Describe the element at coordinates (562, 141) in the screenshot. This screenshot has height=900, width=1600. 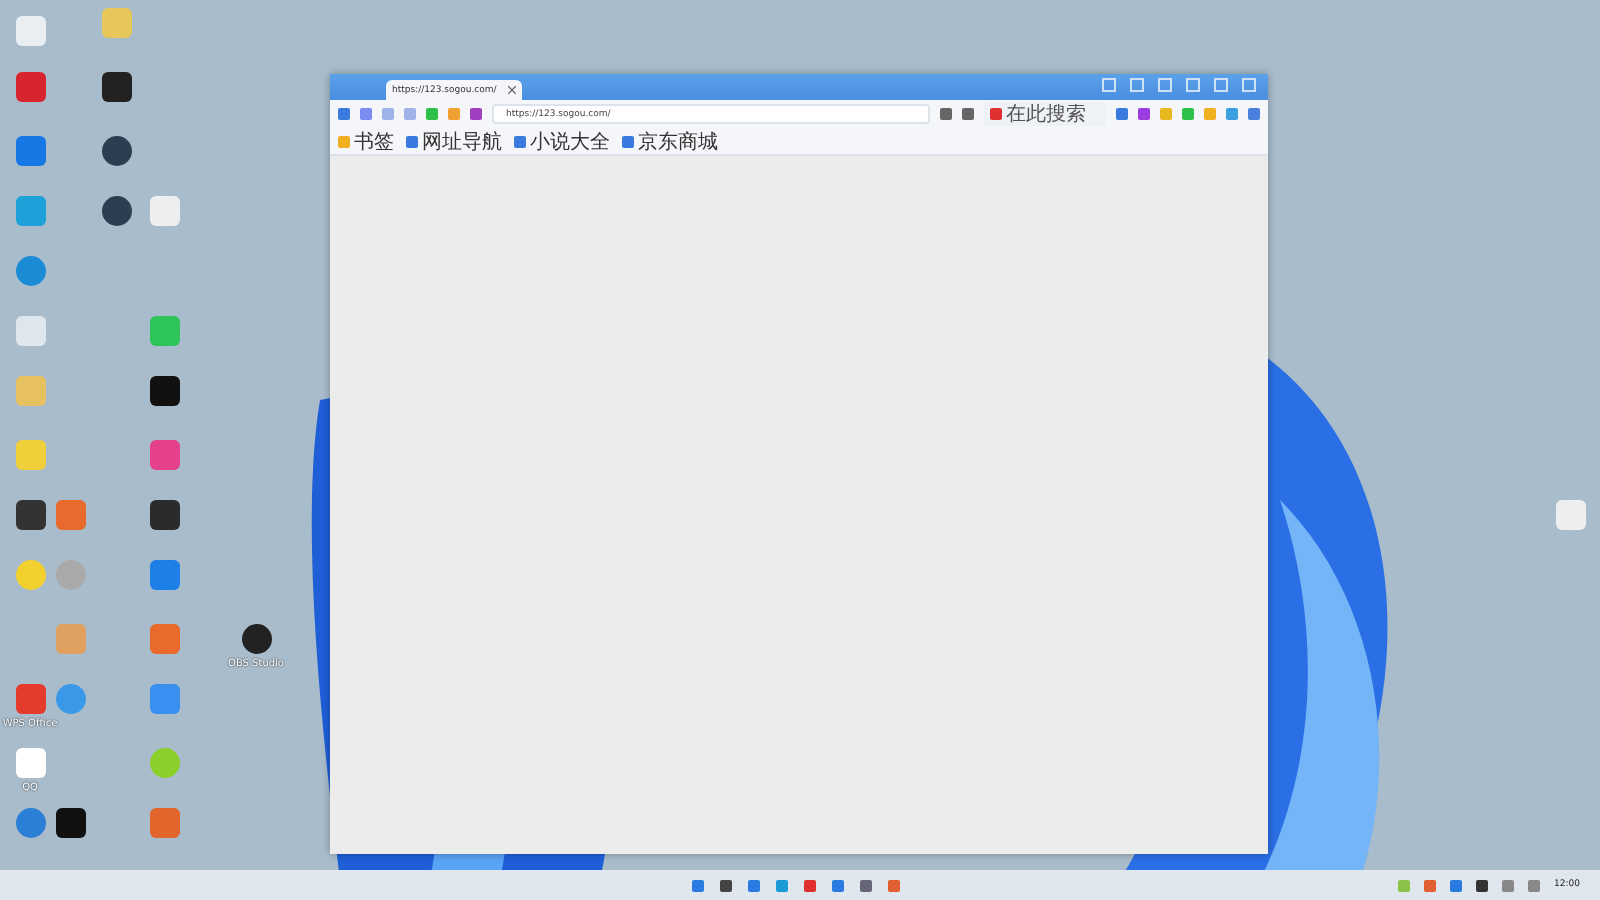
I see `bookmark: 小说大全` at that location.